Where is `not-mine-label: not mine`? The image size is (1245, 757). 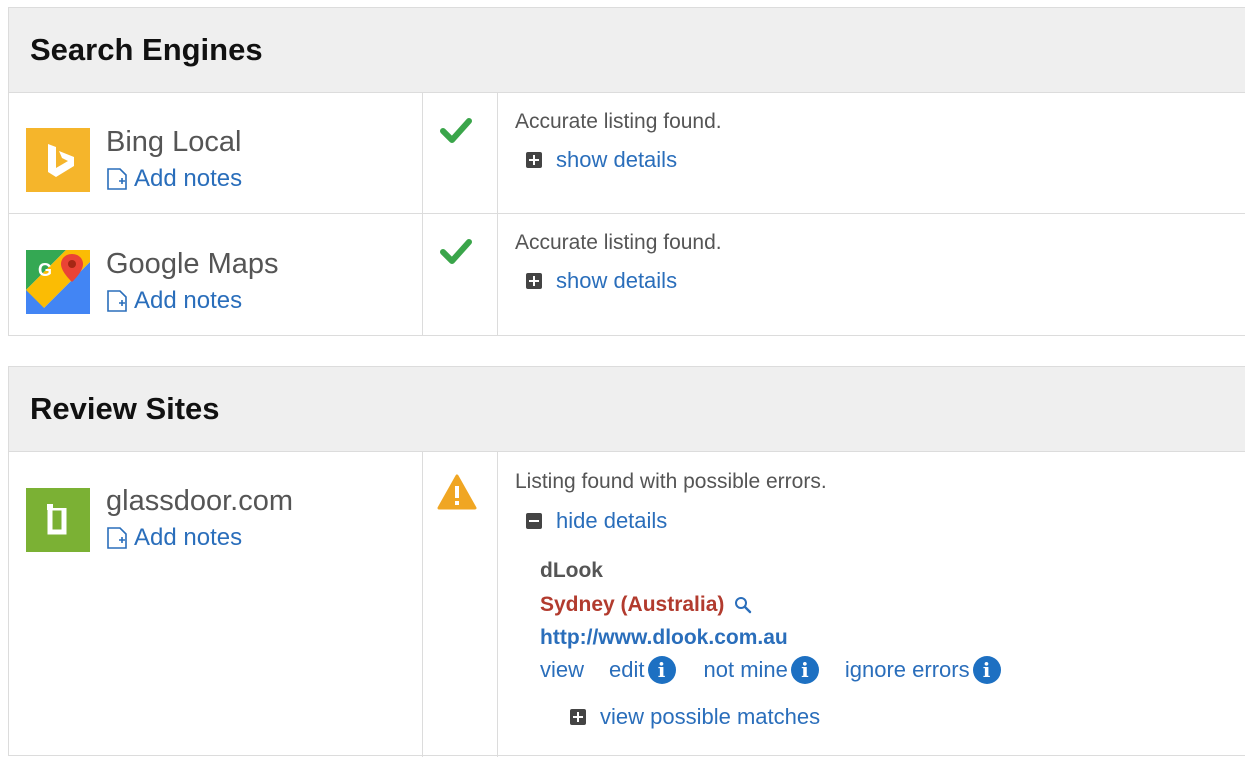 not-mine-label: not mine is located at coordinates (745, 669).